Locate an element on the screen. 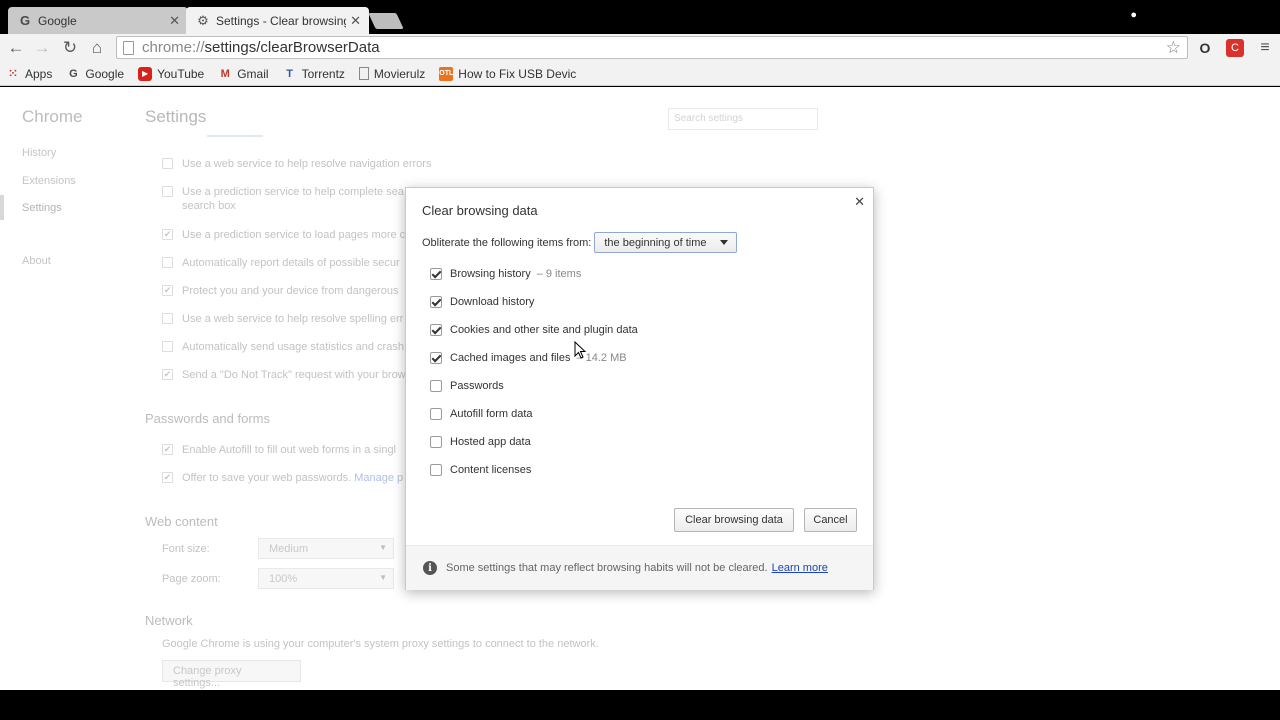 This screenshot has width=1280, height=720. item-label: Download history is located at coordinates (492, 302).